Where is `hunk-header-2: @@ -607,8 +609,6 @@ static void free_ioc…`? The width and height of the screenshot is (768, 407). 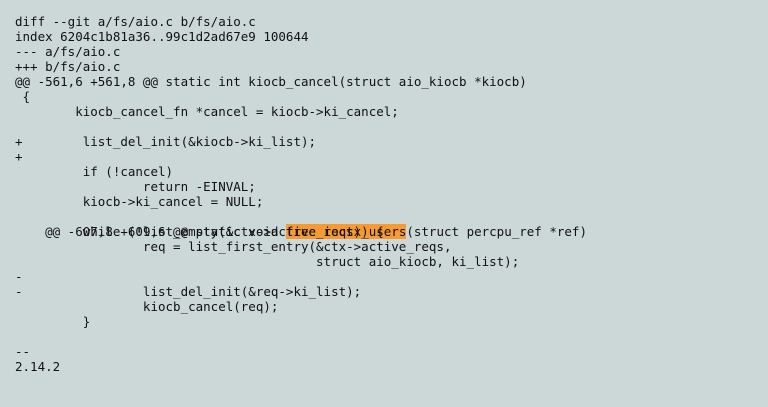 hunk-header-2: @@ -607,8 +609,6 @@ static void free_ioc… is located at coordinates (386, 224).